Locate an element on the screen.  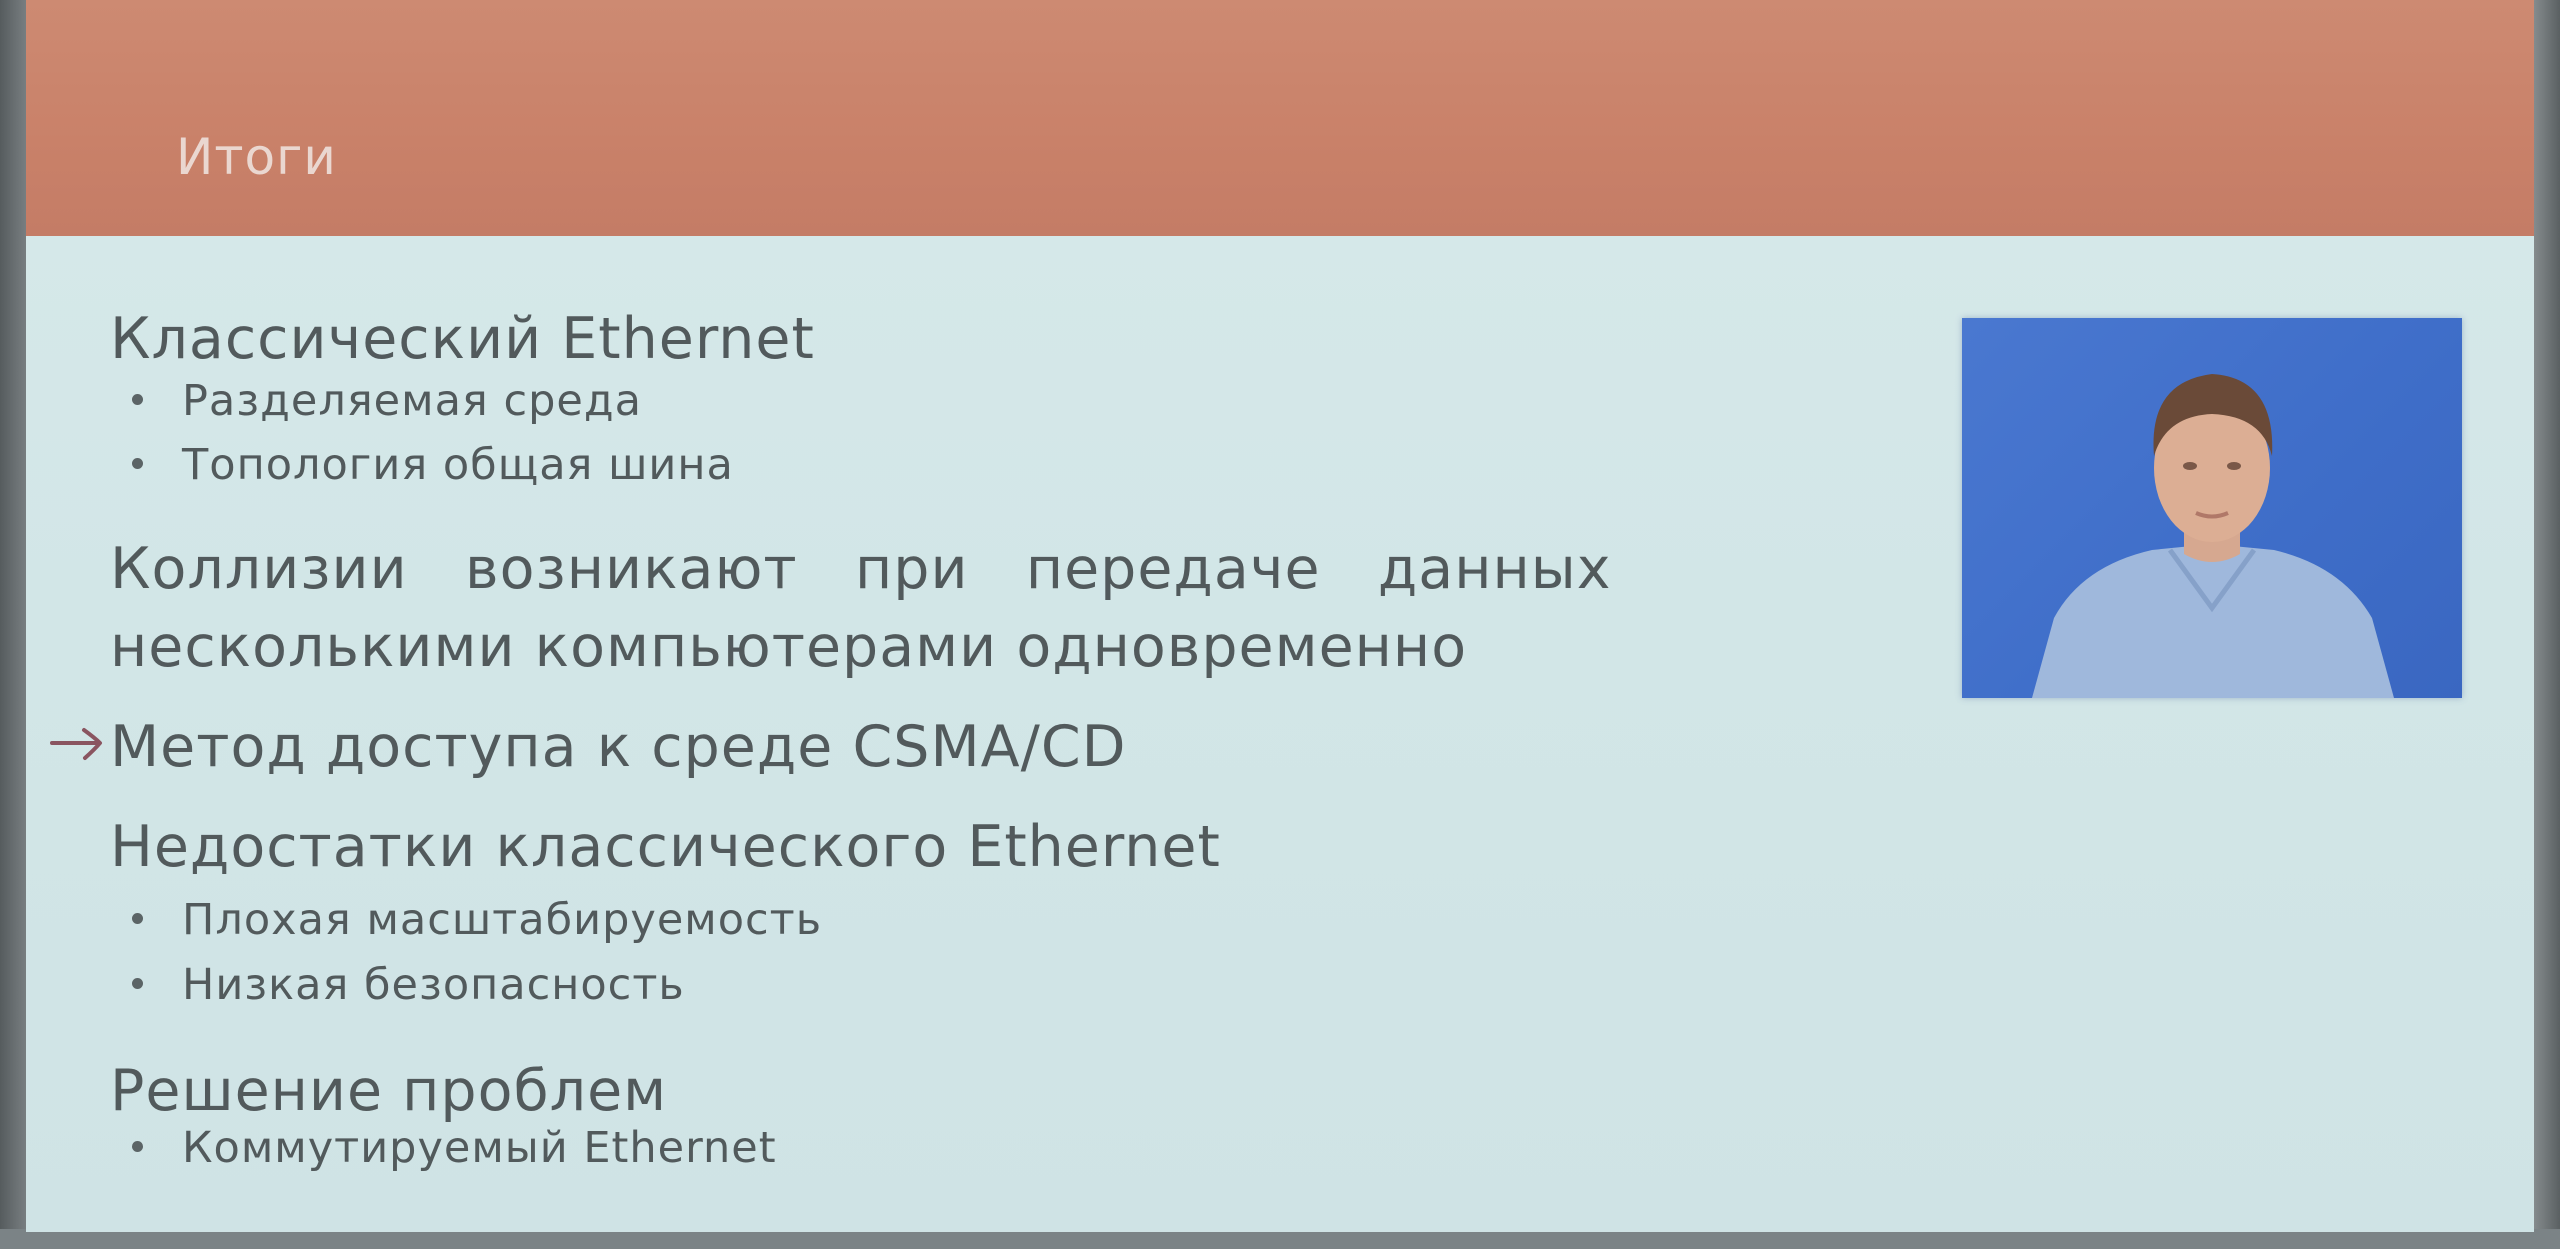
slide-title: Итоги is located at coordinates (256, 157).